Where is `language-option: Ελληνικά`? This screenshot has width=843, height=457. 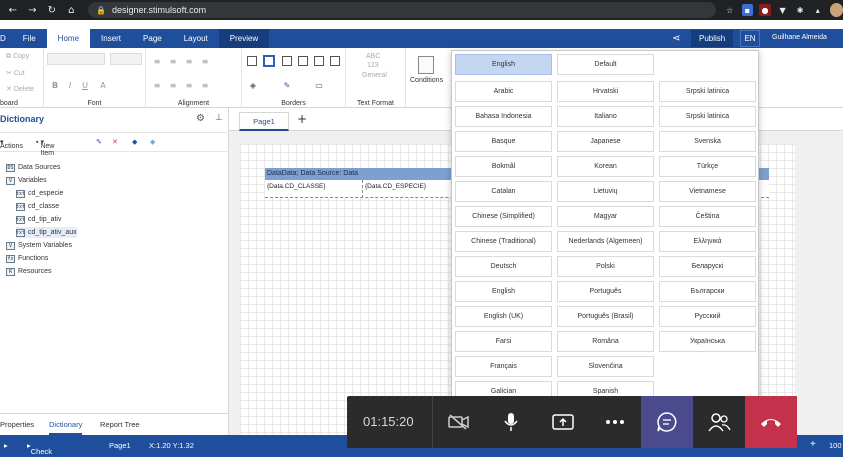
language-option: Ελληνικά is located at coordinates (707, 241).